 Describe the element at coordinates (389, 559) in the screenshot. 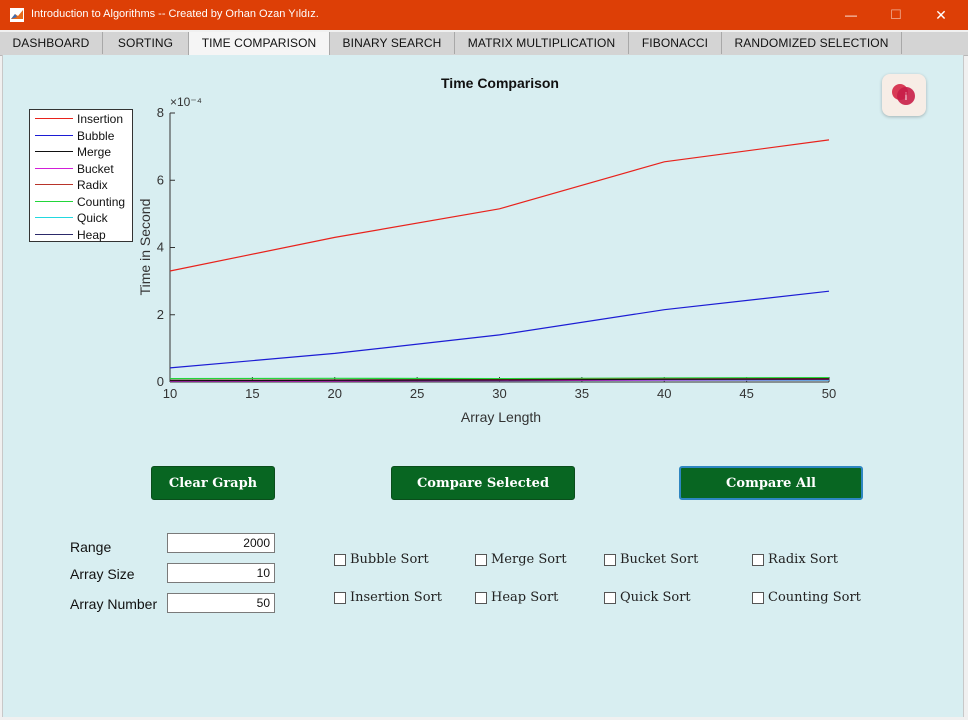

I see `checkbox-label: Bubble Sort` at that location.